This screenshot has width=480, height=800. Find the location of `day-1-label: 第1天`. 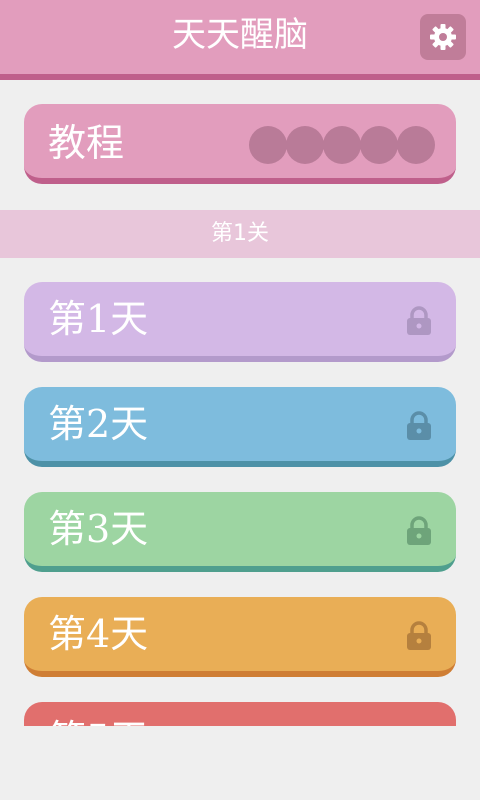

day-1-label: 第1天 is located at coordinates (98, 319).